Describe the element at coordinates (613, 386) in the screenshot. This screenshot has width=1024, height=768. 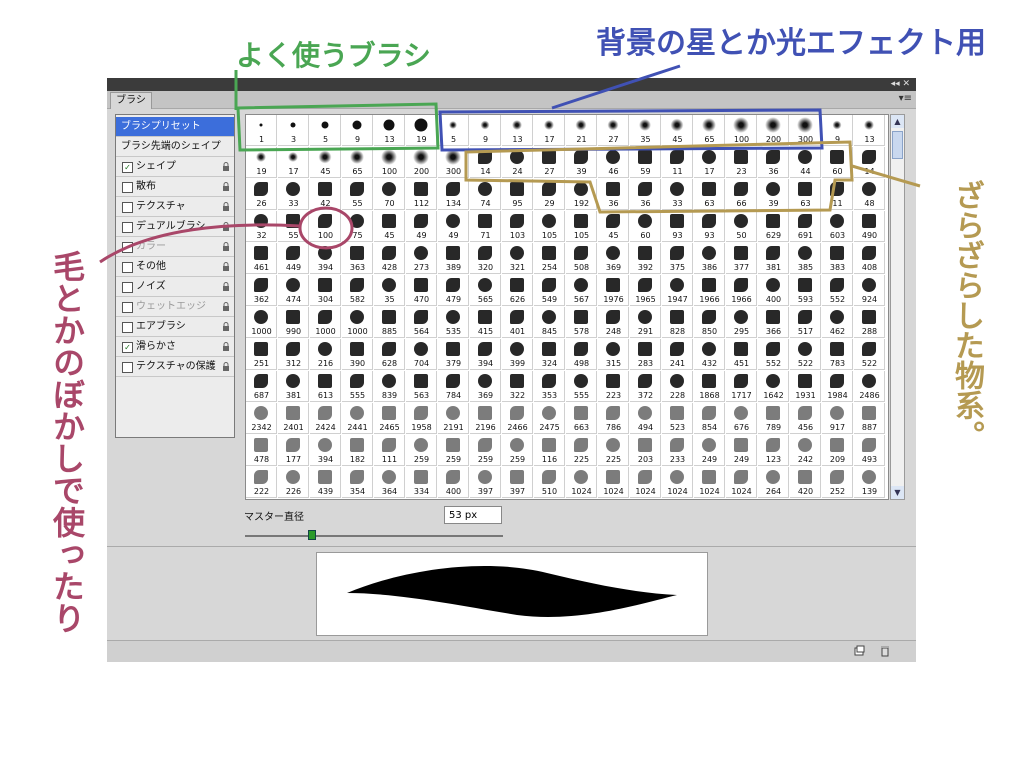
I see `brush-preset-cell: 223` at that location.